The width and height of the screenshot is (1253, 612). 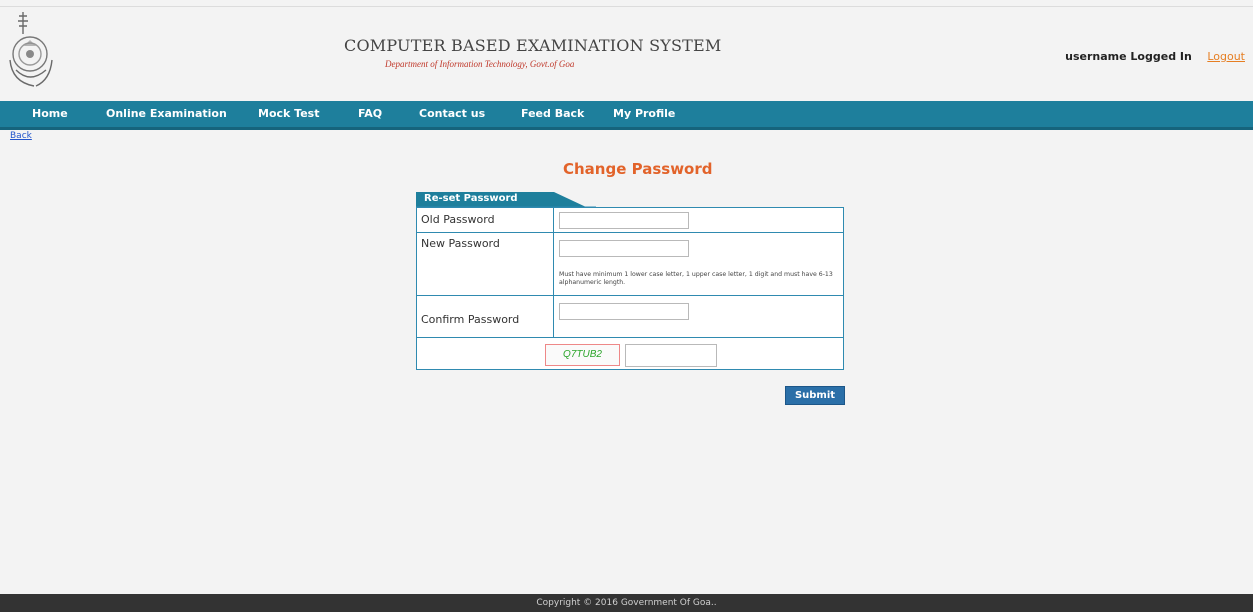 I want to click on old-password-input, so click(x=624, y=220).